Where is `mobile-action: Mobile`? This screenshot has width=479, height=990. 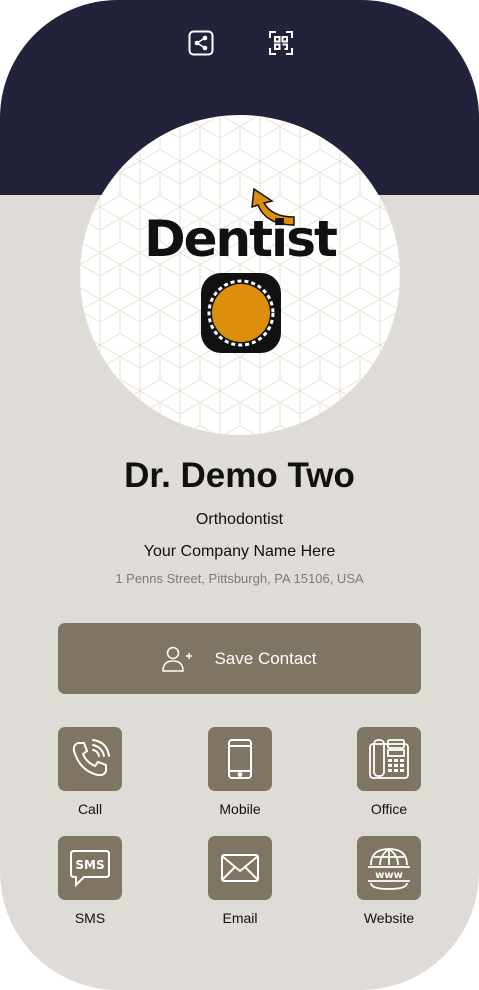 mobile-action: Mobile is located at coordinates (240, 772).